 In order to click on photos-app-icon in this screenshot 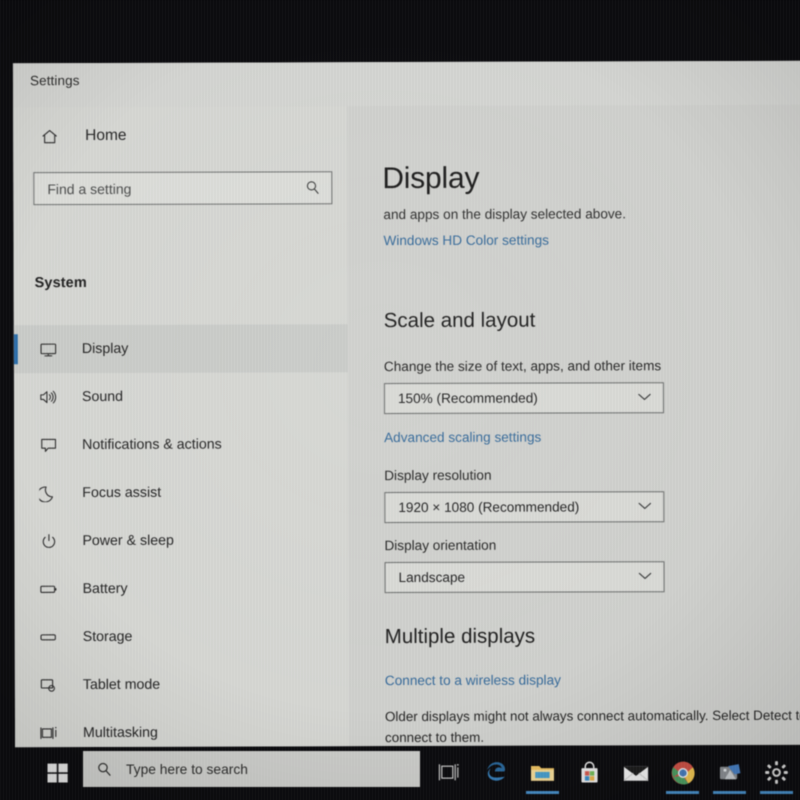, I will do `click(729, 773)`.